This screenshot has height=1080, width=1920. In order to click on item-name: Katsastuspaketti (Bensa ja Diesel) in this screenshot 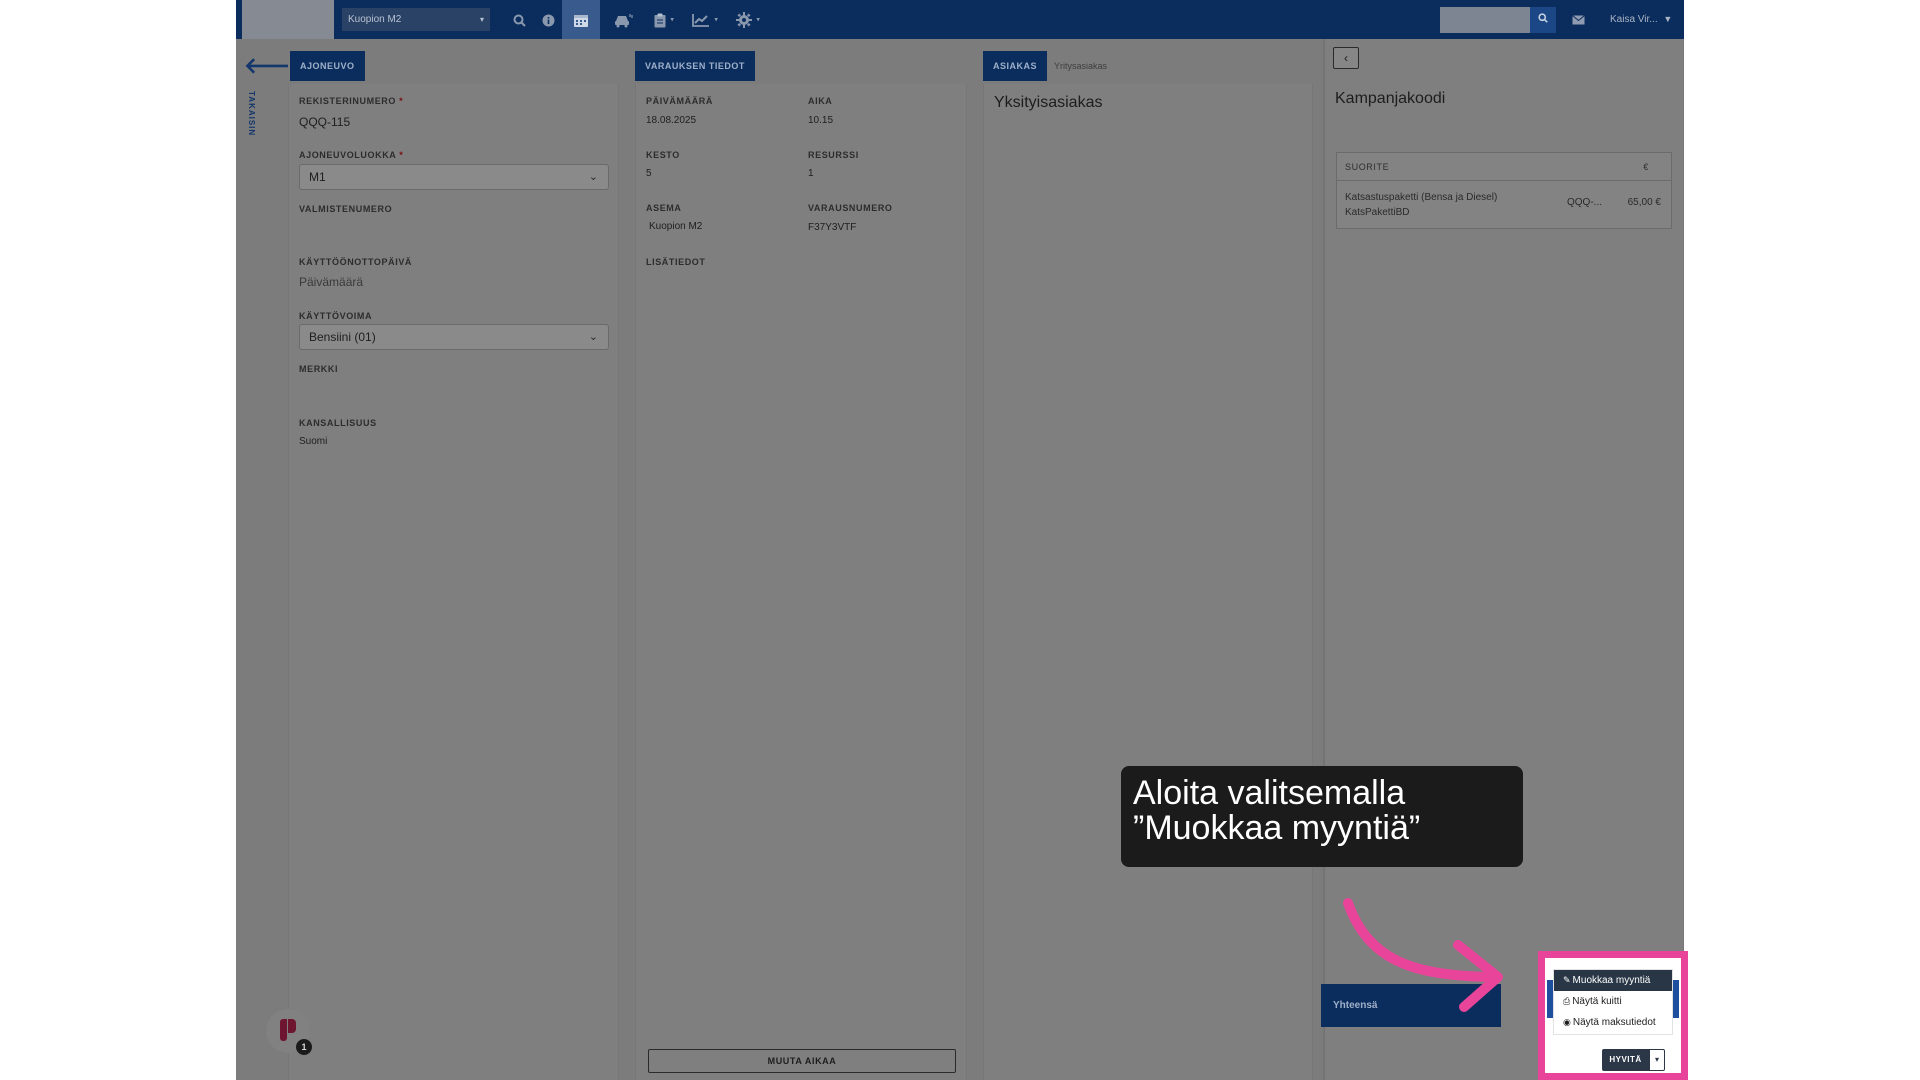, I will do `click(1421, 197)`.